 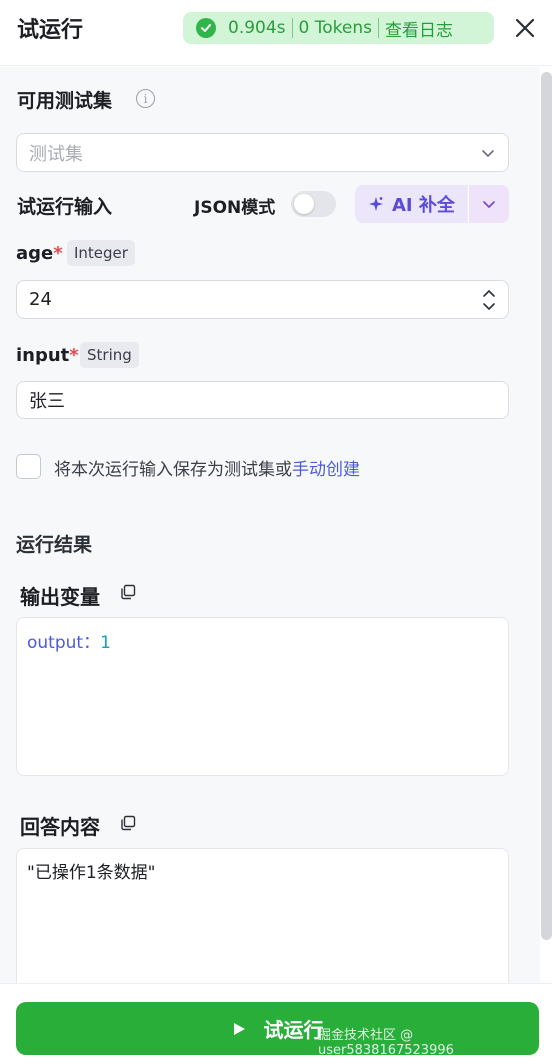 What do you see at coordinates (145, 98) in the screenshot?
I see `info-icon: i` at bounding box center [145, 98].